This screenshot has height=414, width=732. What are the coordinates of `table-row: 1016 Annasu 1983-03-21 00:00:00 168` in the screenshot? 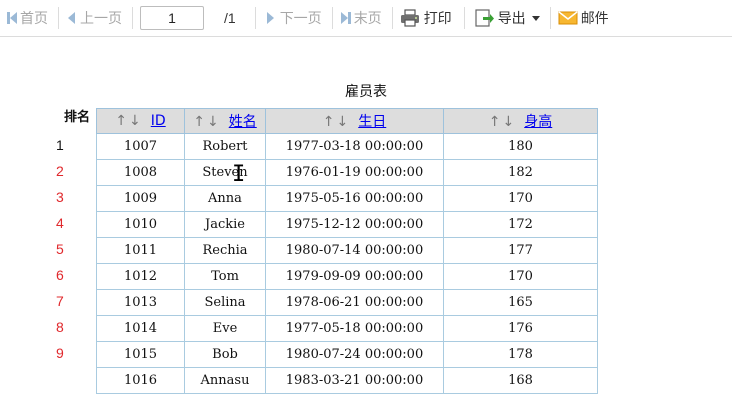 It's located at (347, 380).